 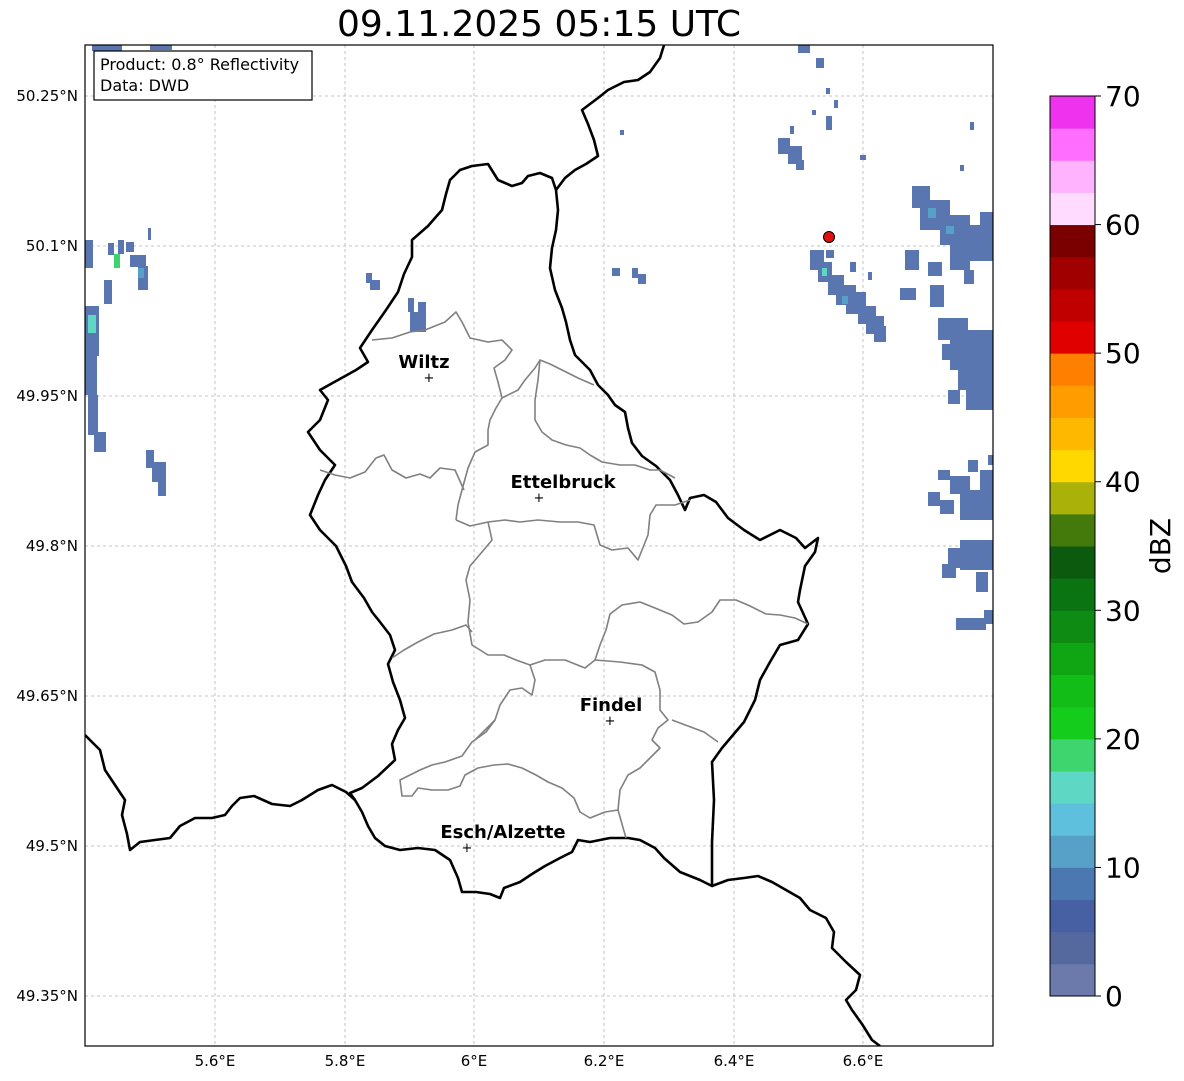 What do you see at coordinates (203, 75) in the screenshot?
I see `info-box: Product: 0.8° Reflectivity Data: DWD` at bounding box center [203, 75].